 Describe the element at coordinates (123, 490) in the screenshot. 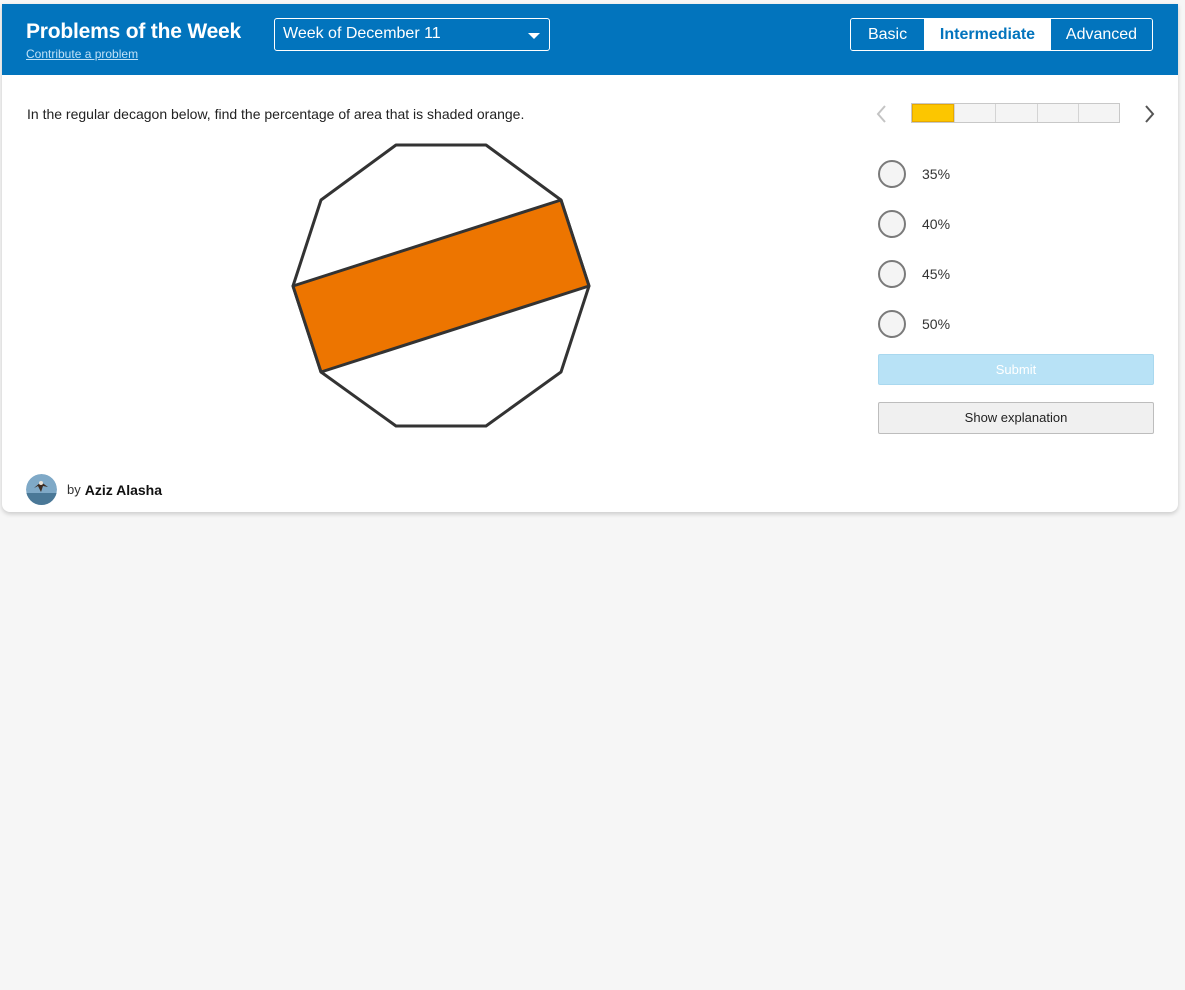

I see `author-name: Aziz Alasha` at that location.